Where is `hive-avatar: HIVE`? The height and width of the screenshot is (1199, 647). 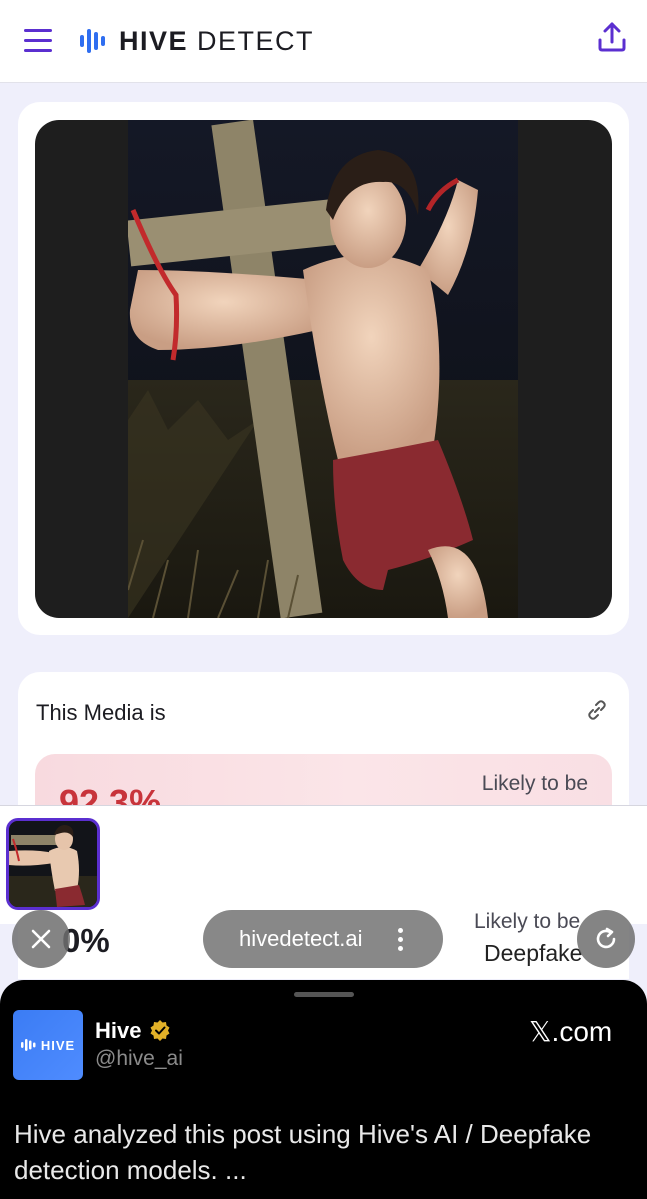
hive-avatar: HIVE is located at coordinates (48, 1045).